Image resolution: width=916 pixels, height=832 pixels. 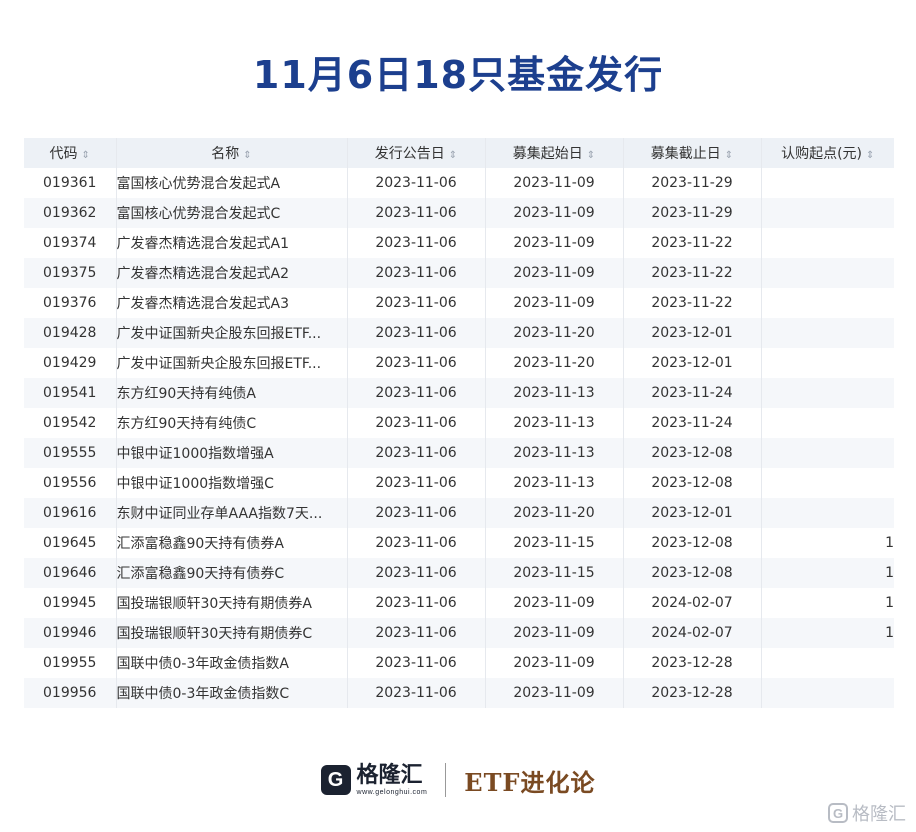 What do you see at coordinates (70, 483) in the screenshot?
I see `fund-code-cell: 019556` at bounding box center [70, 483].